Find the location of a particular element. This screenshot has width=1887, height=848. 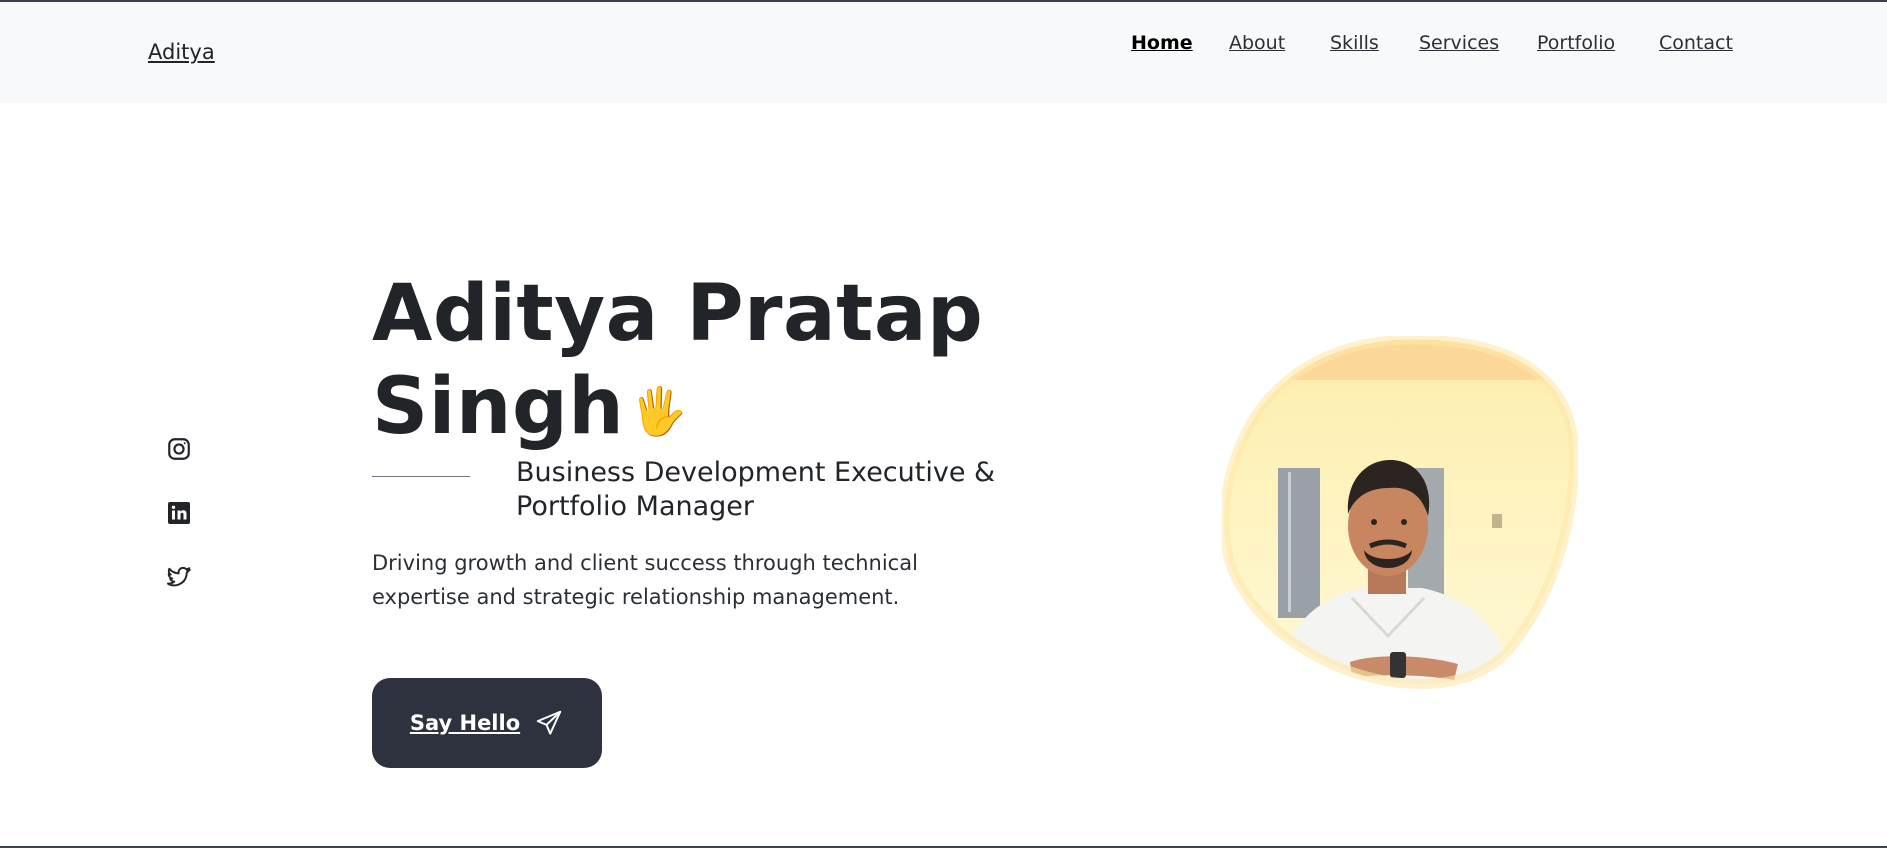

nav-portfolio: Portfolio is located at coordinates (1576, 43).